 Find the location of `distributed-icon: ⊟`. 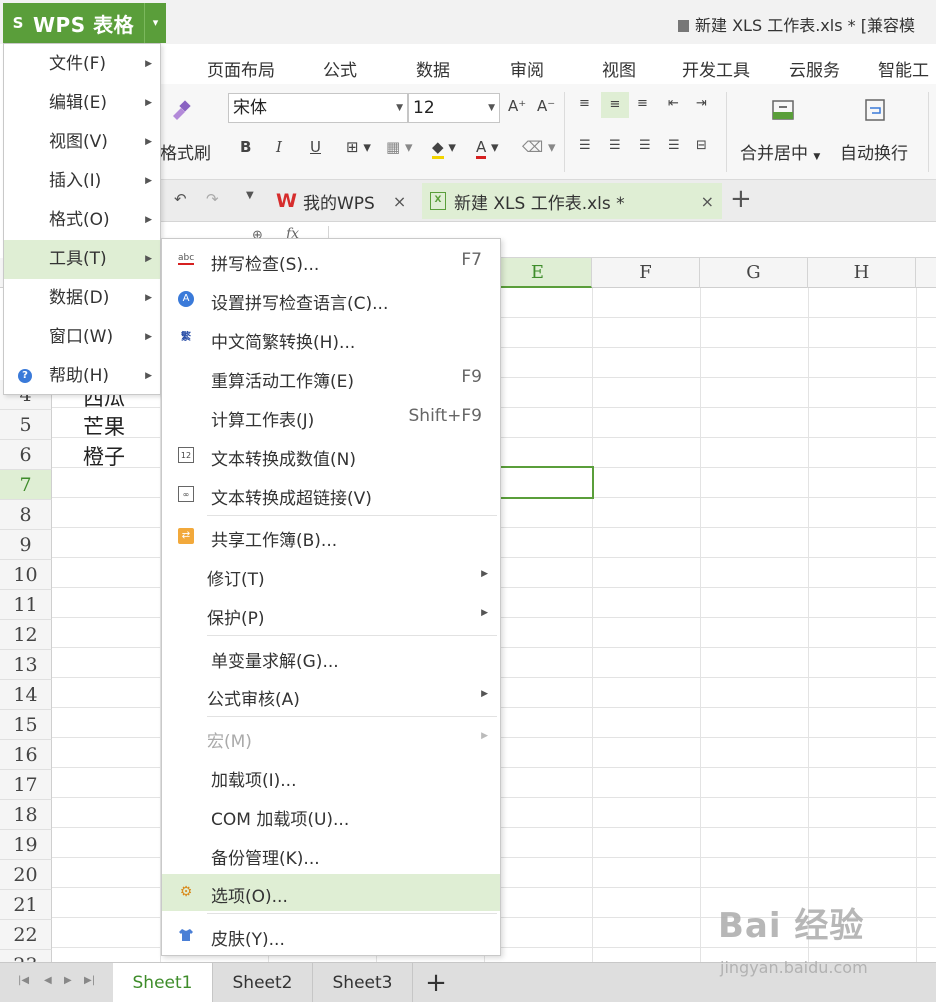

distributed-icon: ⊟ is located at coordinates (701, 145).